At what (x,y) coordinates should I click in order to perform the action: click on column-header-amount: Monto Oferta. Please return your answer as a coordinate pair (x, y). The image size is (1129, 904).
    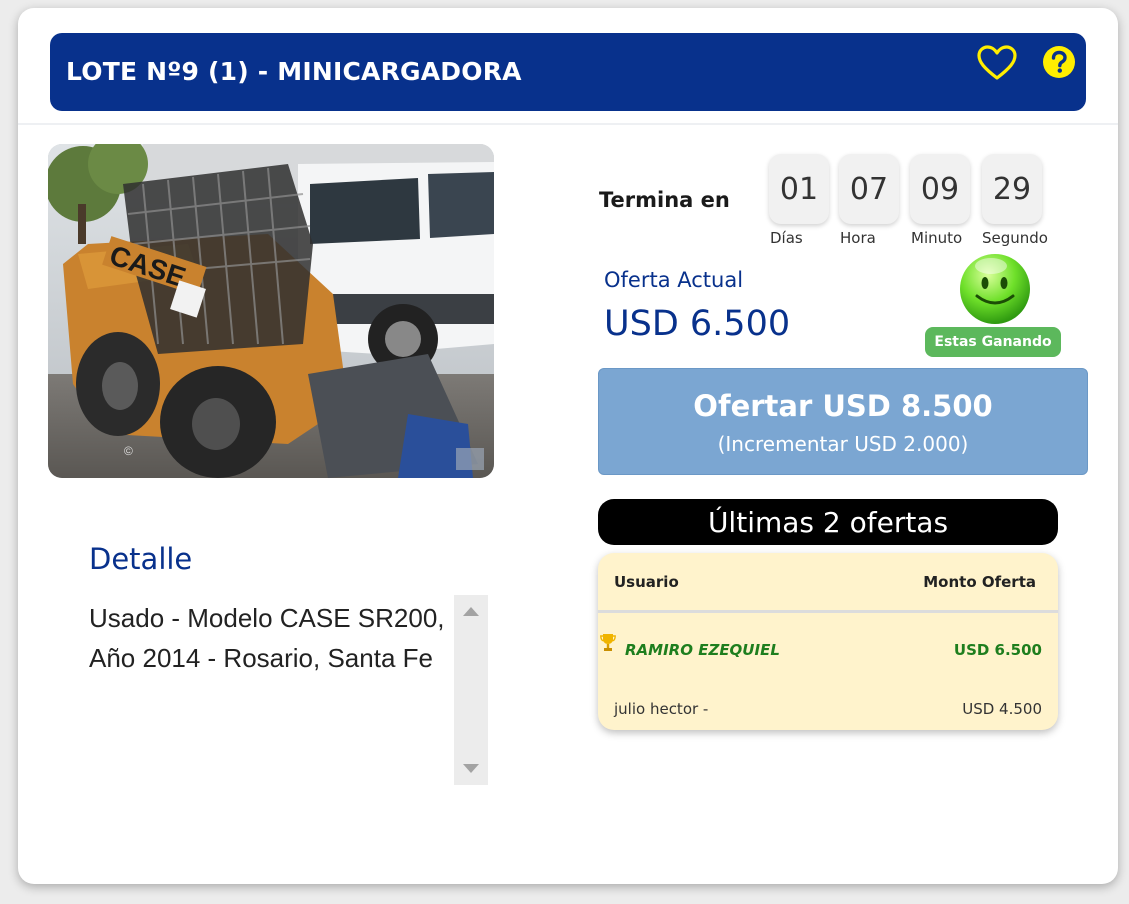
    Looking at the image, I should click on (979, 582).